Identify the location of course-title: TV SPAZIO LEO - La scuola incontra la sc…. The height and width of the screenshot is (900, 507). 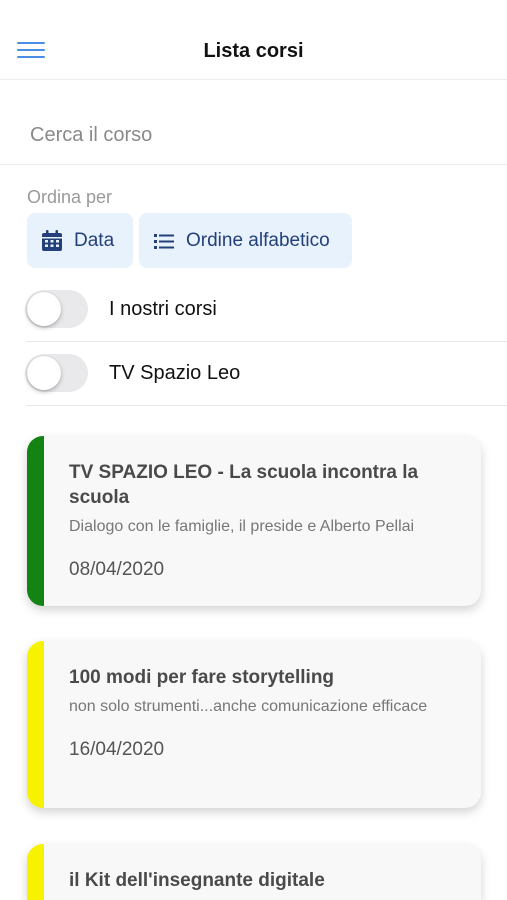
(244, 485).